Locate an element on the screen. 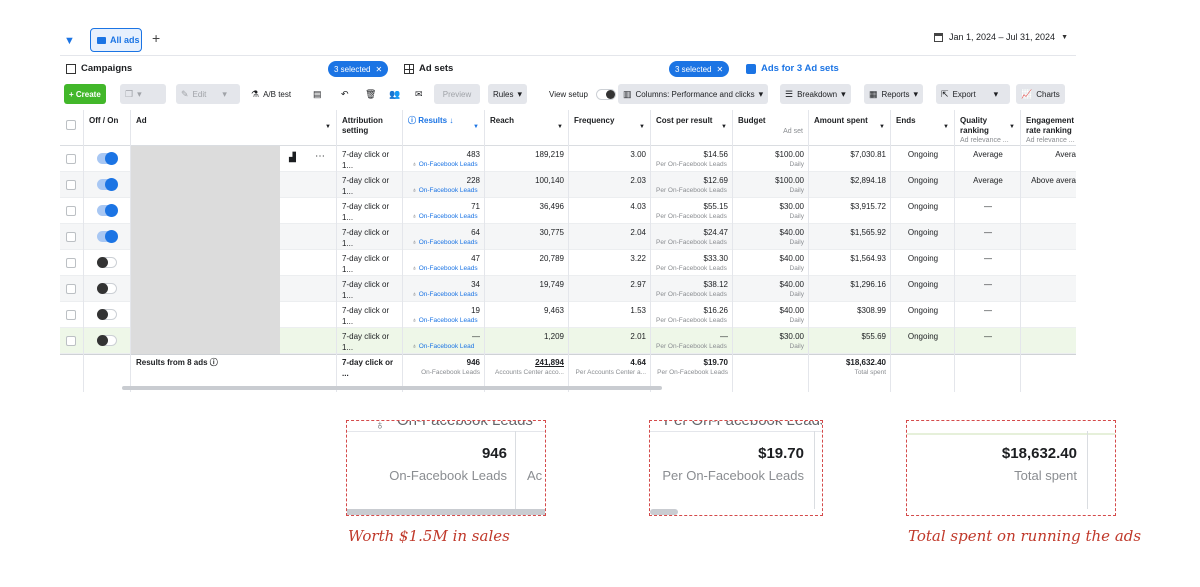  export-button: ⇱ Export ▾ is located at coordinates (973, 94).